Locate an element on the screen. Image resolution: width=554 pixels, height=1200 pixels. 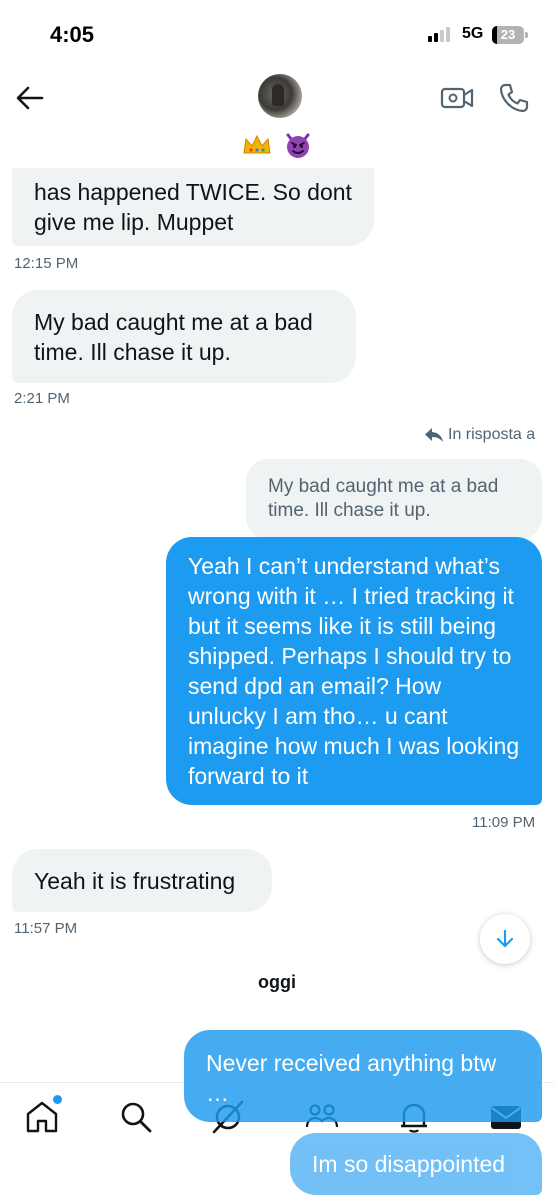
back-arrow-icon is located at coordinates (30, 98).